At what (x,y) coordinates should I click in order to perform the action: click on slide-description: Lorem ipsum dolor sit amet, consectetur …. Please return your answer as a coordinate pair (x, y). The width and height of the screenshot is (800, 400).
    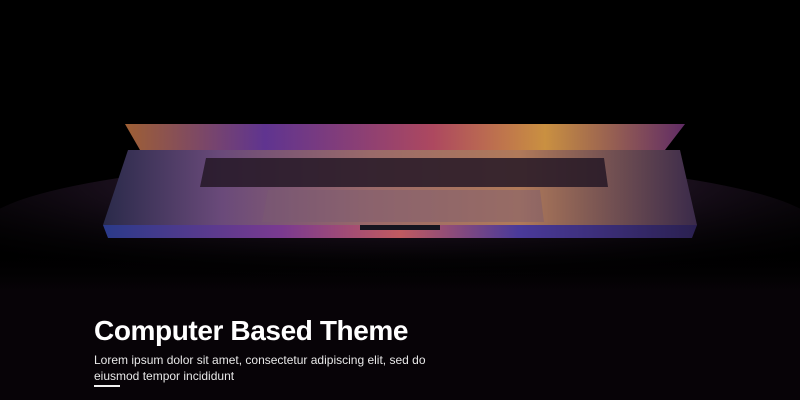
    Looking at the image, I should click on (260, 368).